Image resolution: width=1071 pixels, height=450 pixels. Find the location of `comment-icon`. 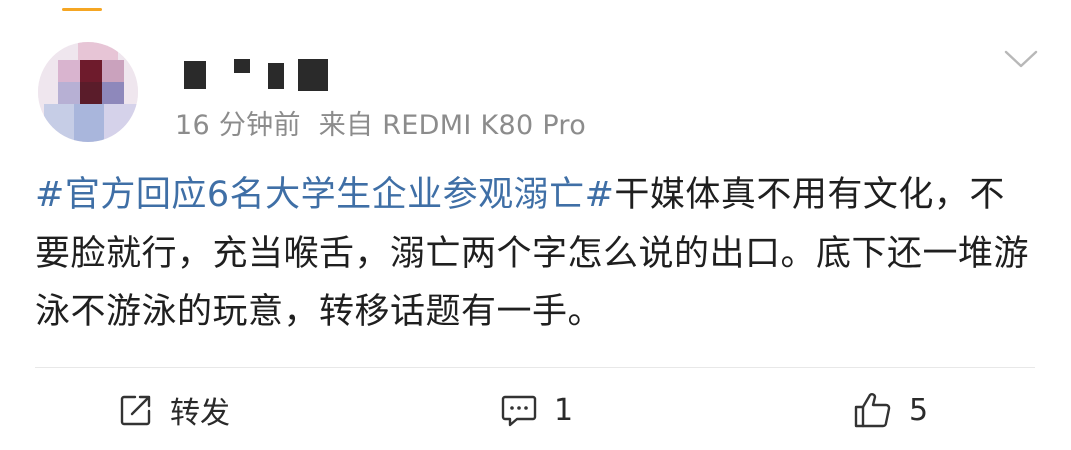

comment-icon is located at coordinates (519, 410).